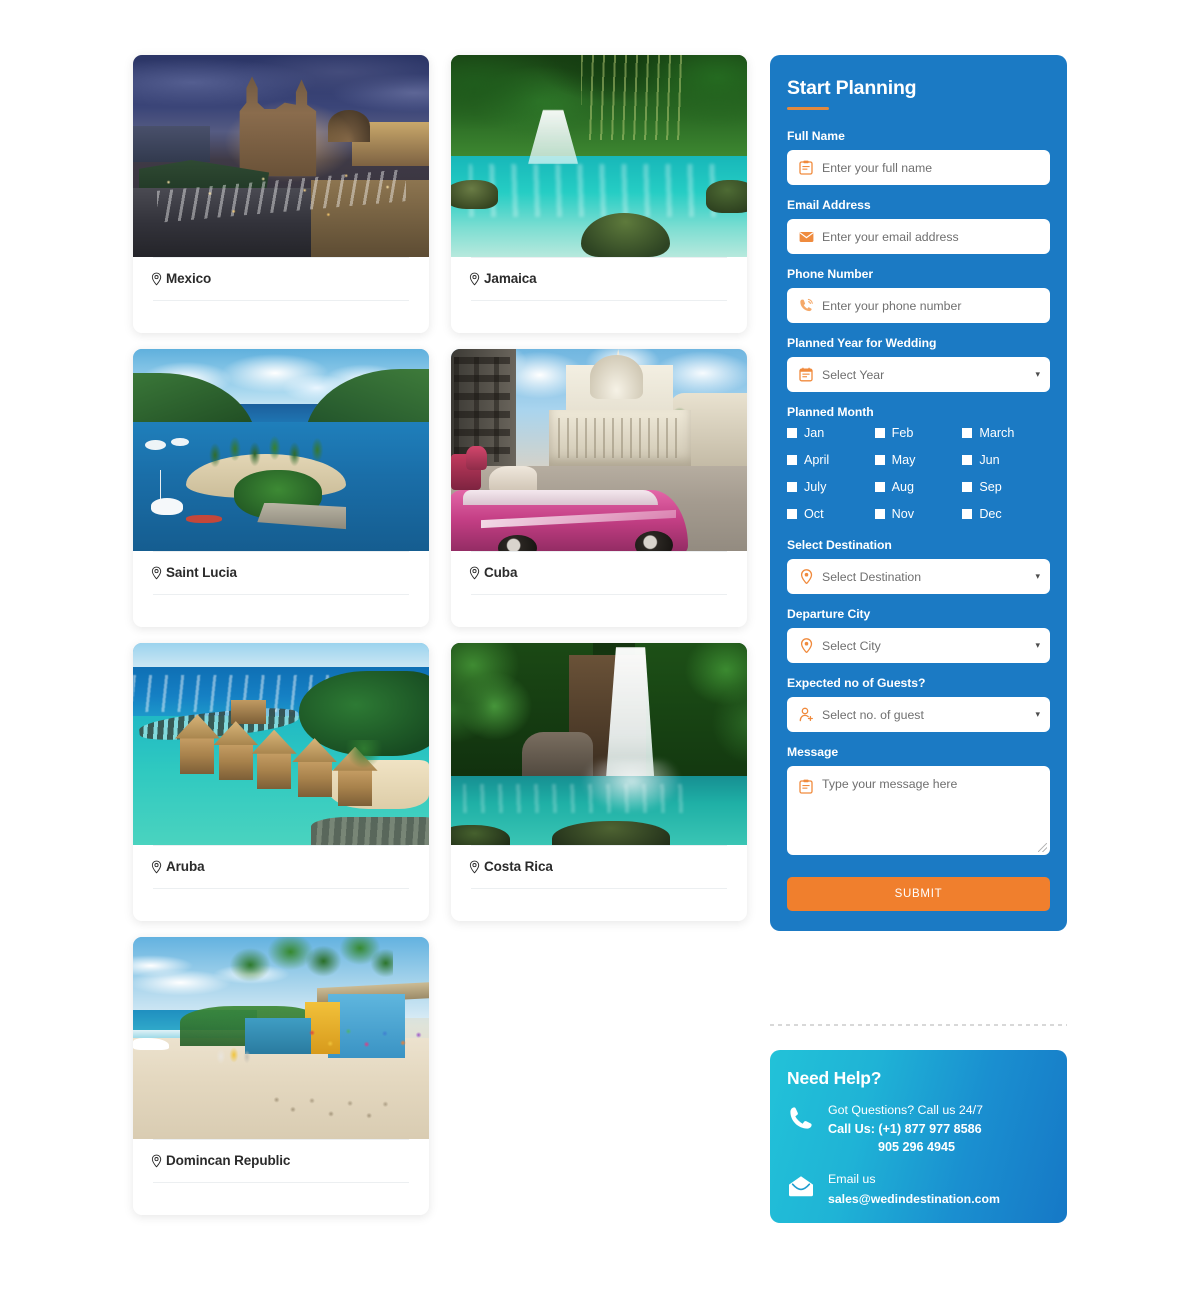 The image size is (1200, 1311). I want to click on label-departure-city: Departure City, so click(829, 614).